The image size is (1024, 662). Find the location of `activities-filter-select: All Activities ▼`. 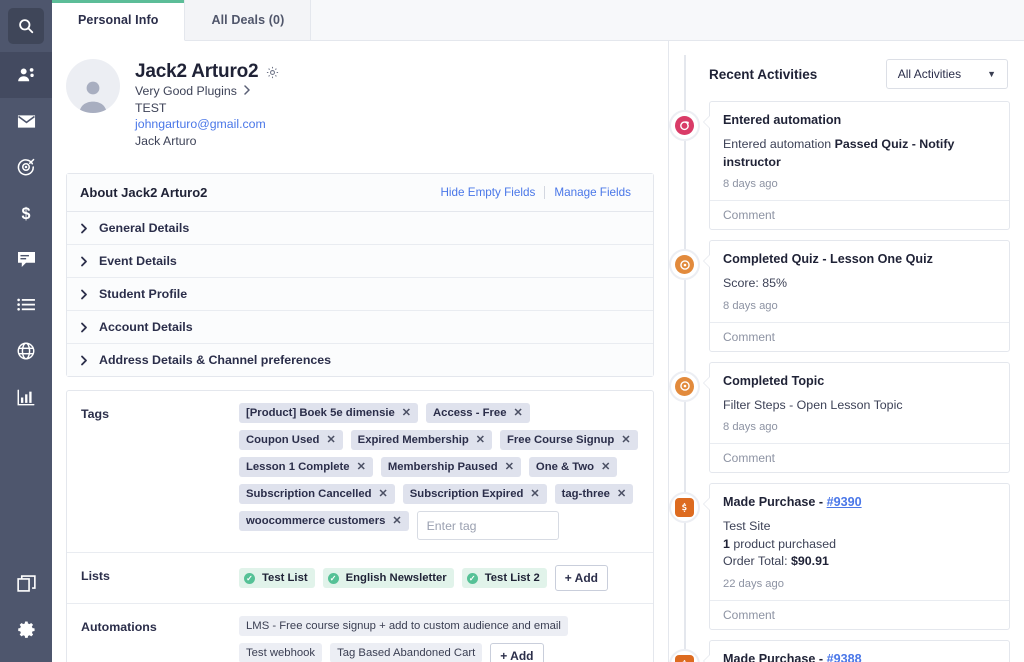

activities-filter-select: All Activities ▼ is located at coordinates (946, 74).